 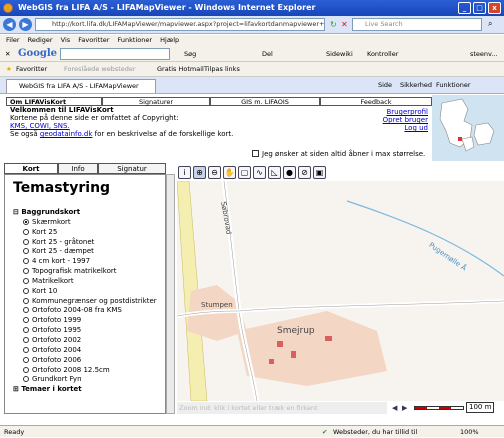 I want to click on map-option: Ortofoto 2004, so click(x=90, y=351).